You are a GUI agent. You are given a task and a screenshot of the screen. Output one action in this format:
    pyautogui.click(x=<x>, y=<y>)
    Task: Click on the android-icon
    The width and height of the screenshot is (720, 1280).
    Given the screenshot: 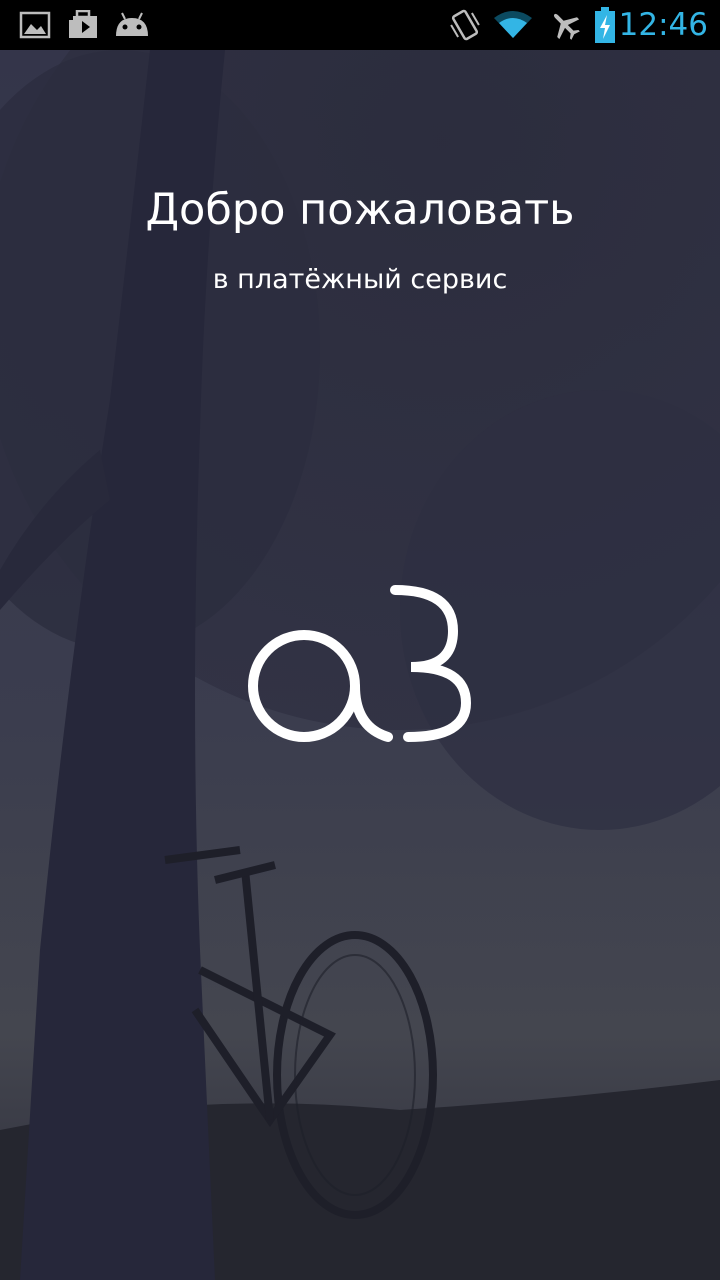 What is the action you would take?
    pyautogui.click(x=132, y=25)
    